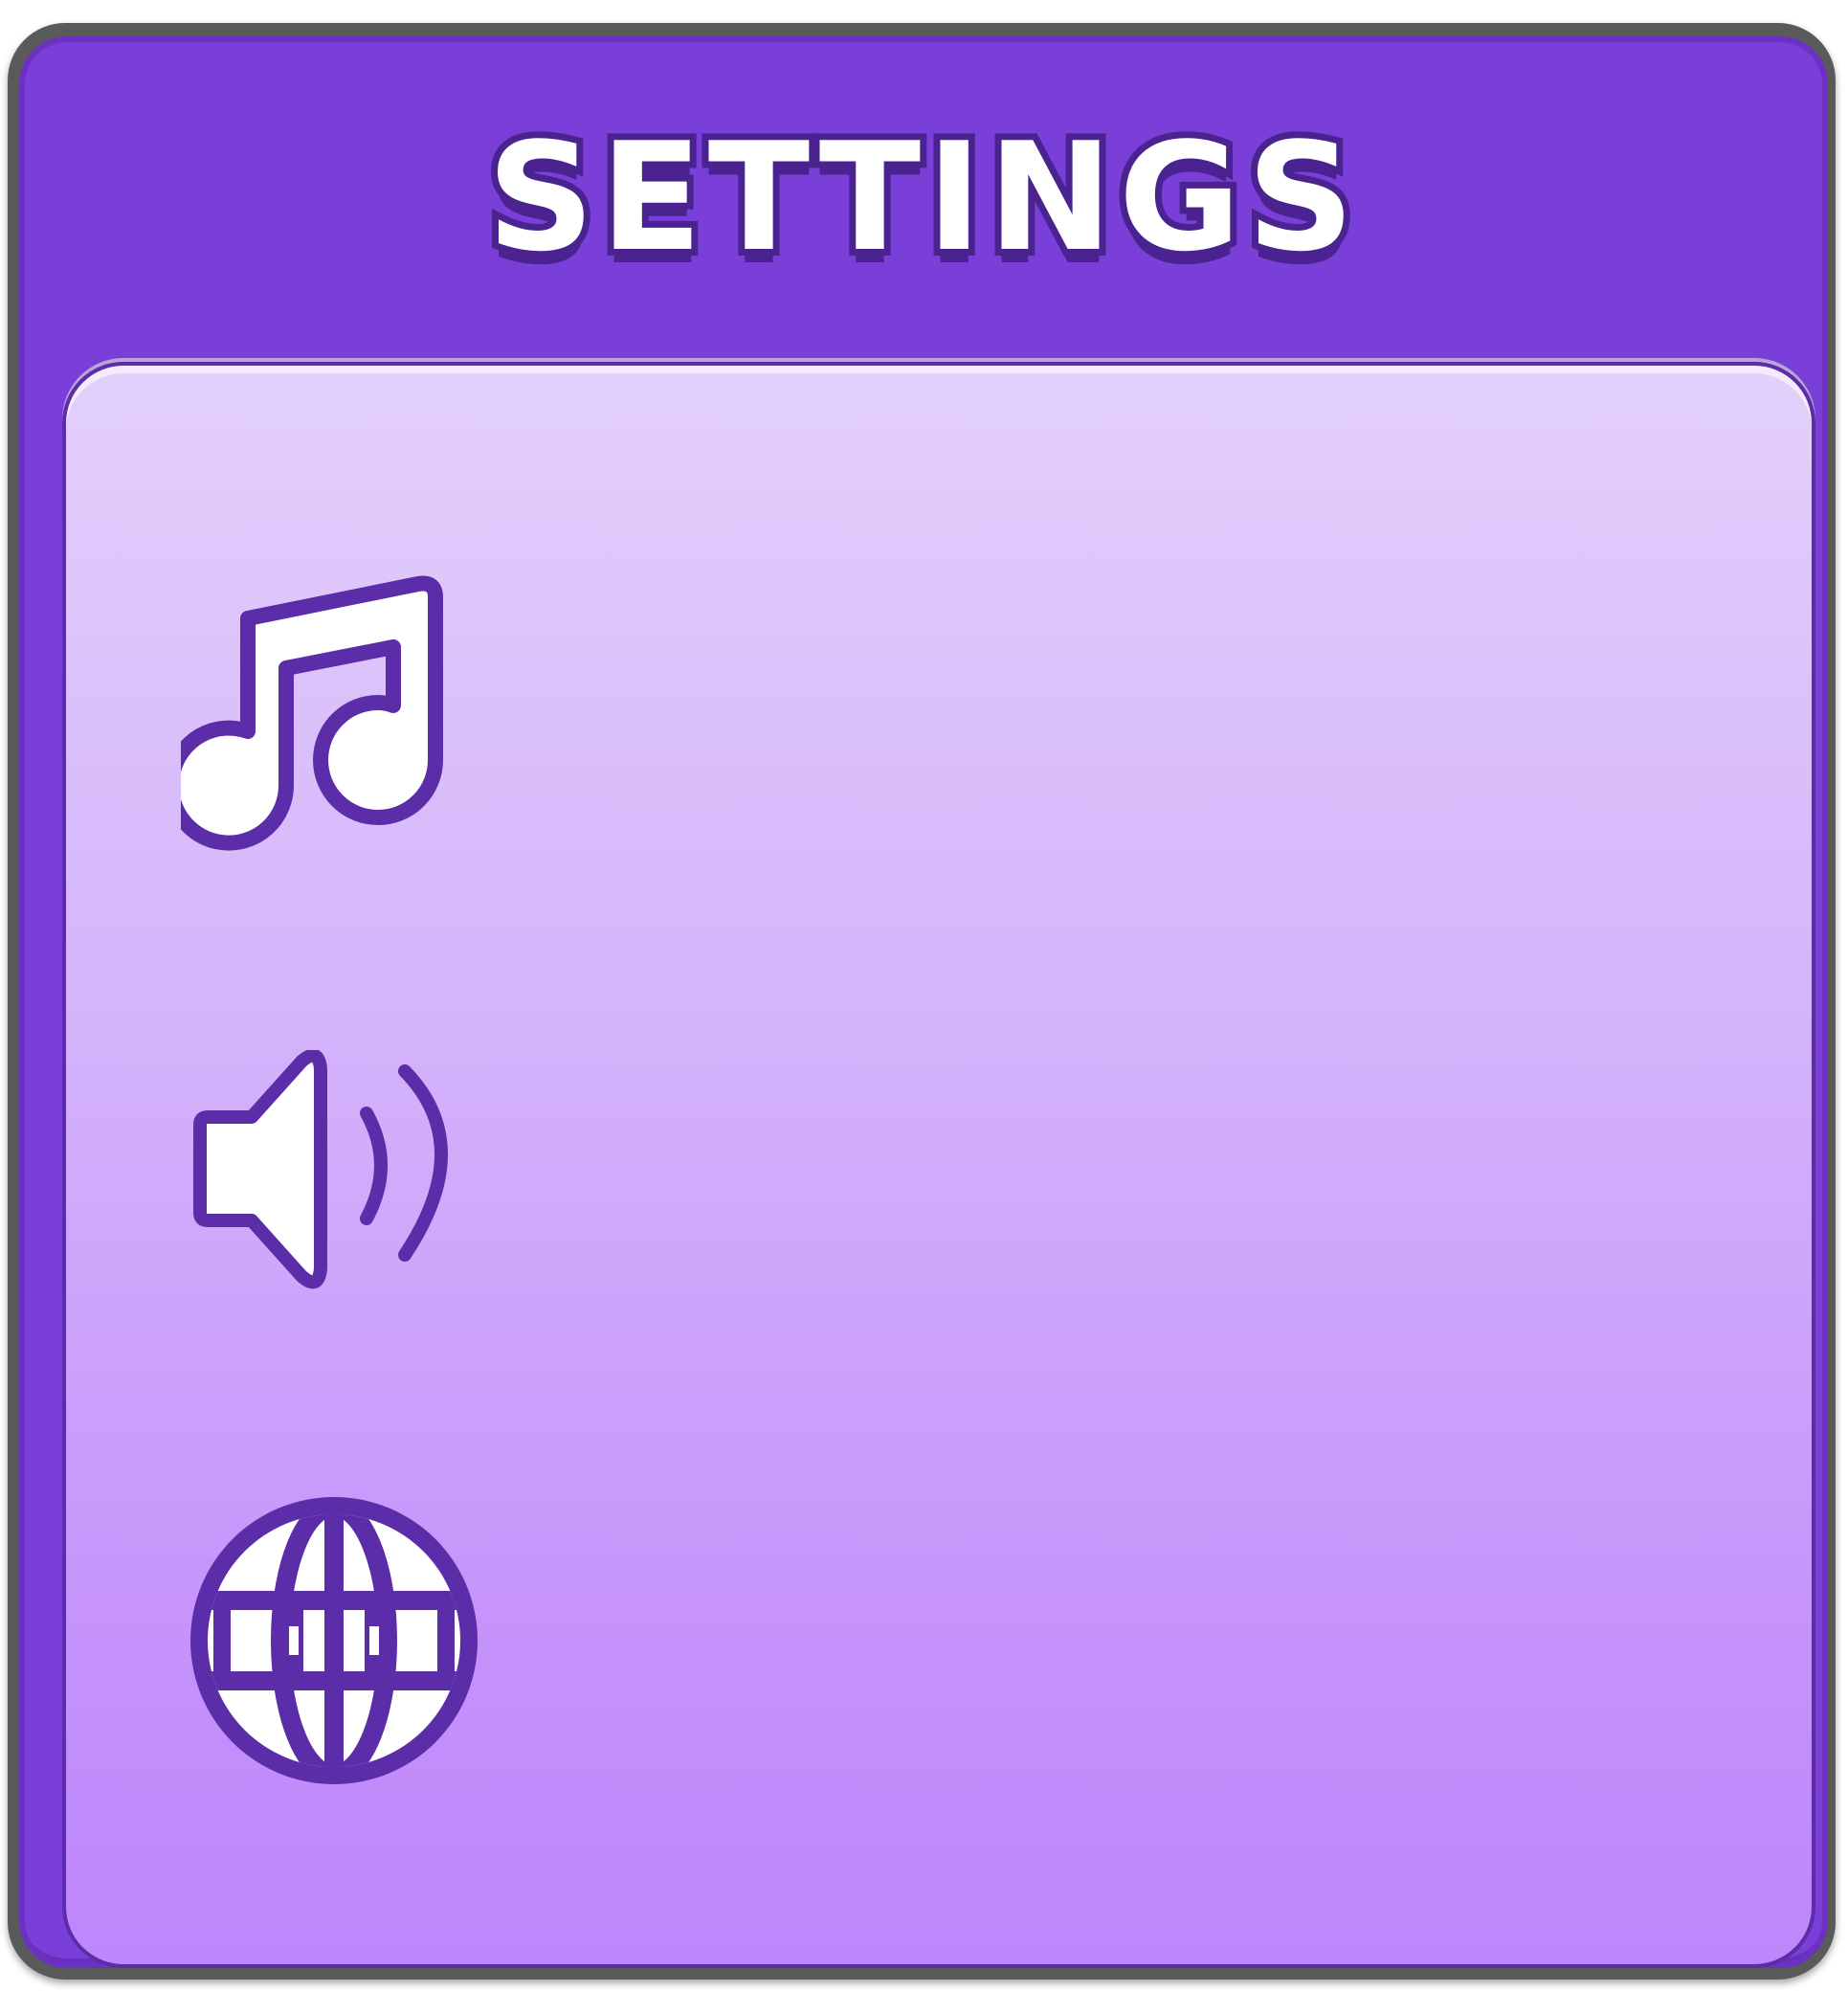 This screenshot has height=1991, width=1848. I want to click on setting-language, so click(334, 1641).